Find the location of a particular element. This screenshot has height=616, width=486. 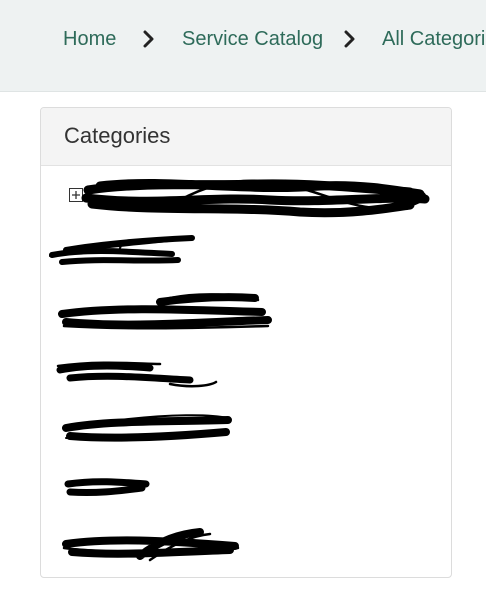

breadcrumb-service-catalog-link: Service Catalog is located at coordinates (252, 39).